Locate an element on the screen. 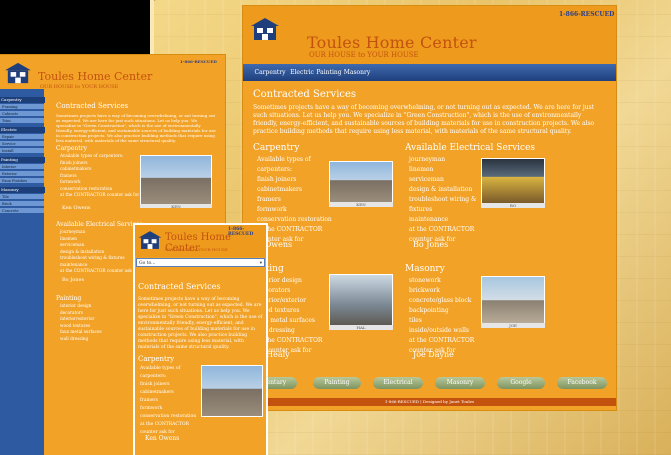 This screenshot has height=455, width=671. list-item: brickwork is located at coordinates (424, 290).